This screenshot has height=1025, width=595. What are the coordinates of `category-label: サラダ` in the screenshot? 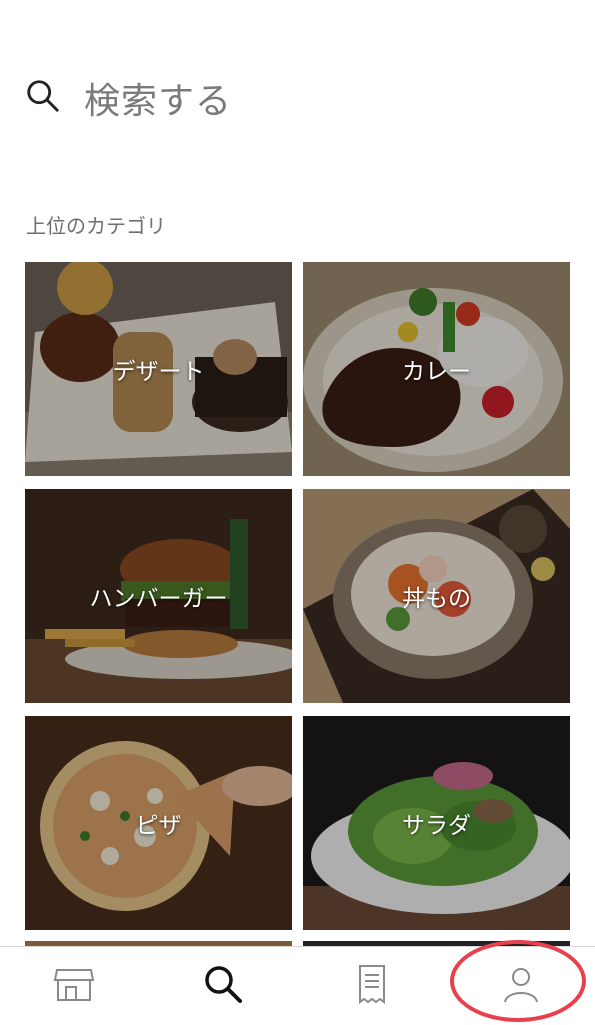 It's located at (436, 826).